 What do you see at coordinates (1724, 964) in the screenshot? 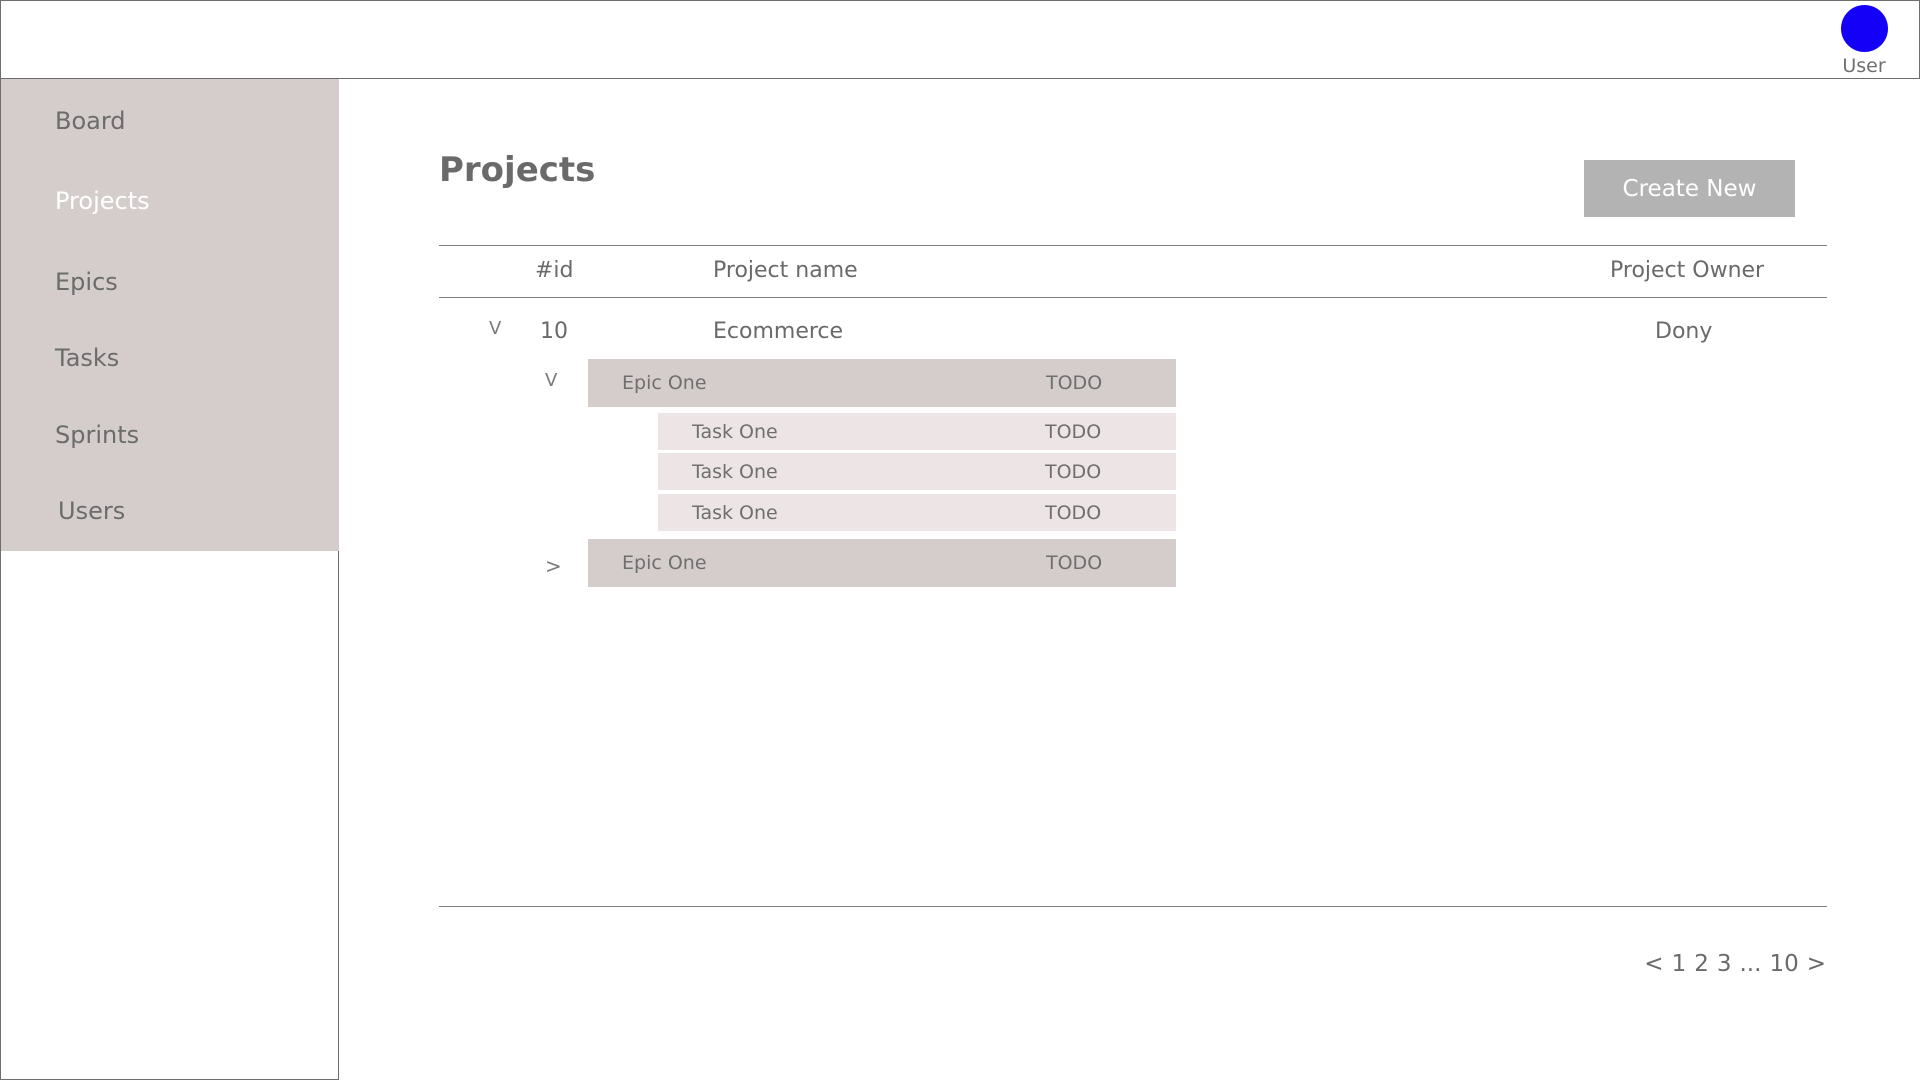
I see `pagination-page-3: 3` at bounding box center [1724, 964].